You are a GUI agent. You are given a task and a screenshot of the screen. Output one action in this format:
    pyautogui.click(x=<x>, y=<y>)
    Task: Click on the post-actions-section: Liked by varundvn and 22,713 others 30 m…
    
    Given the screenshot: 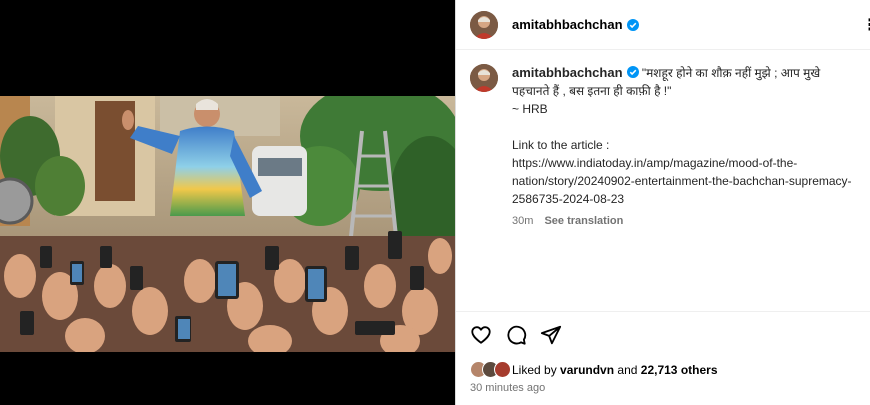 What is the action you would take?
    pyautogui.click(x=663, y=358)
    